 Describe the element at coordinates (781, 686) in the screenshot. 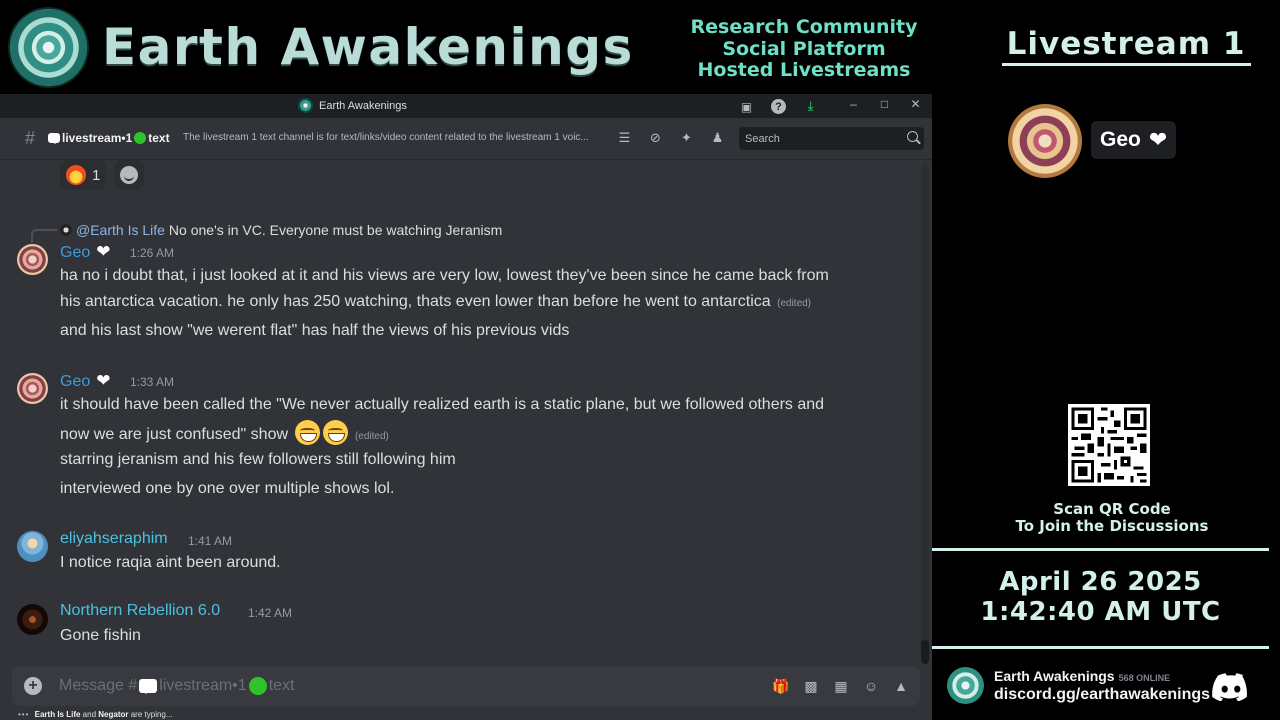

I see `gift-icon: 🎁` at that location.